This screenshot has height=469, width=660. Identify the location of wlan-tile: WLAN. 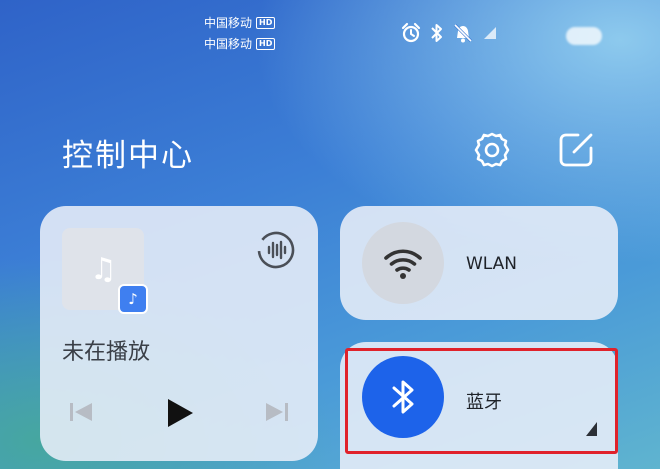
(479, 263).